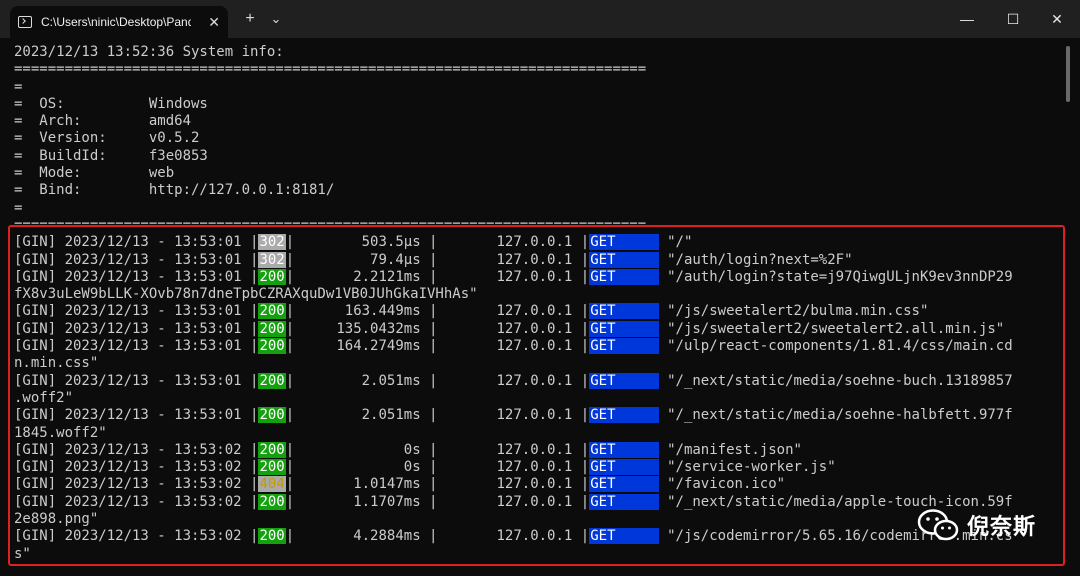 The width and height of the screenshot is (1080, 576). I want to click on status-badge: 302, so click(272, 259).